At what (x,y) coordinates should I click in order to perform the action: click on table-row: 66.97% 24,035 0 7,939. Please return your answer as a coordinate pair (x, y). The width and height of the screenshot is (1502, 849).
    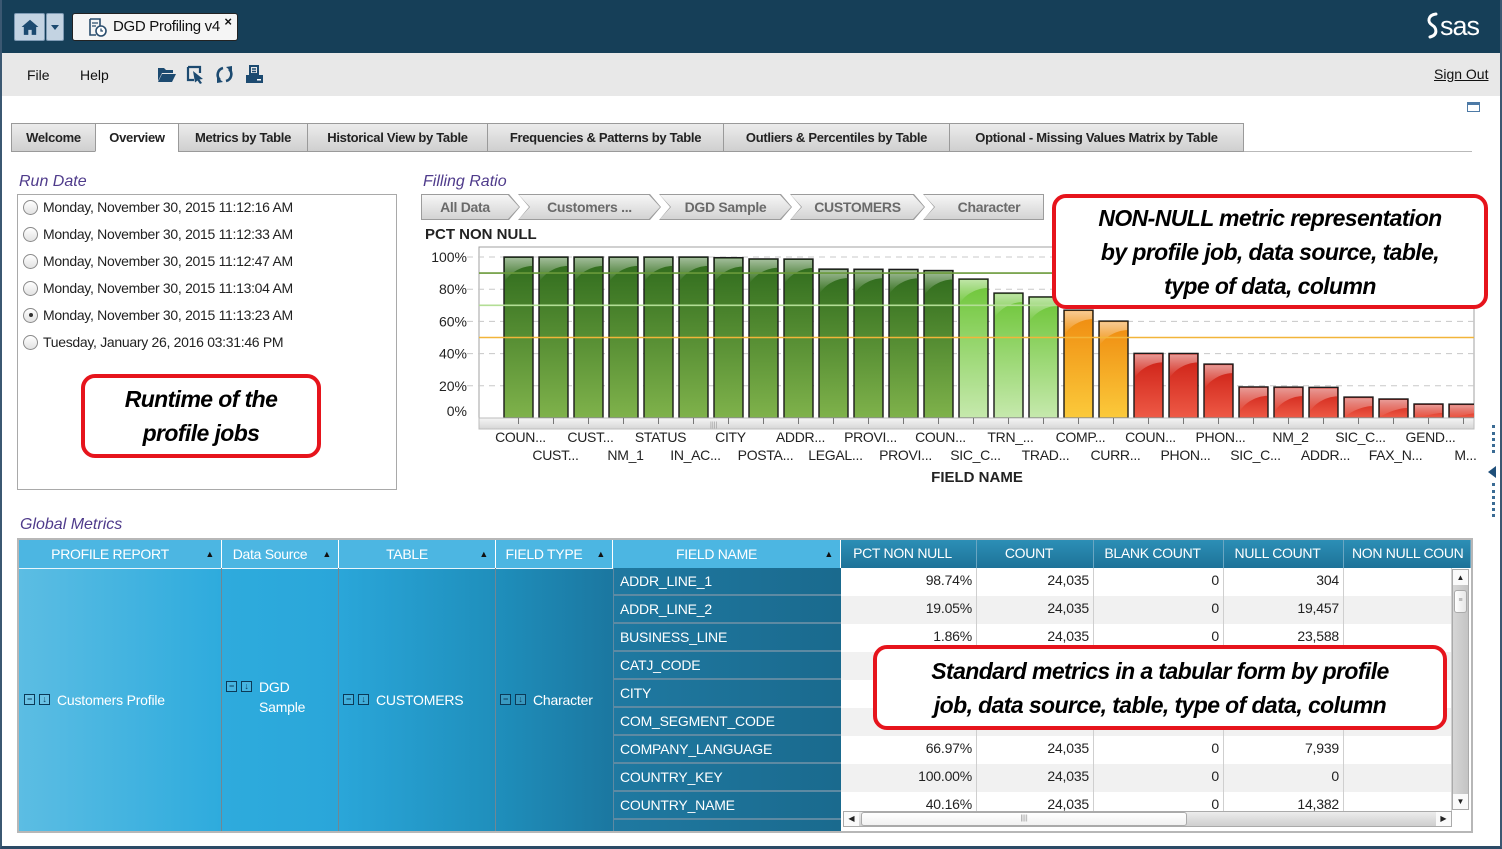
    Looking at the image, I should click on (1146, 750).